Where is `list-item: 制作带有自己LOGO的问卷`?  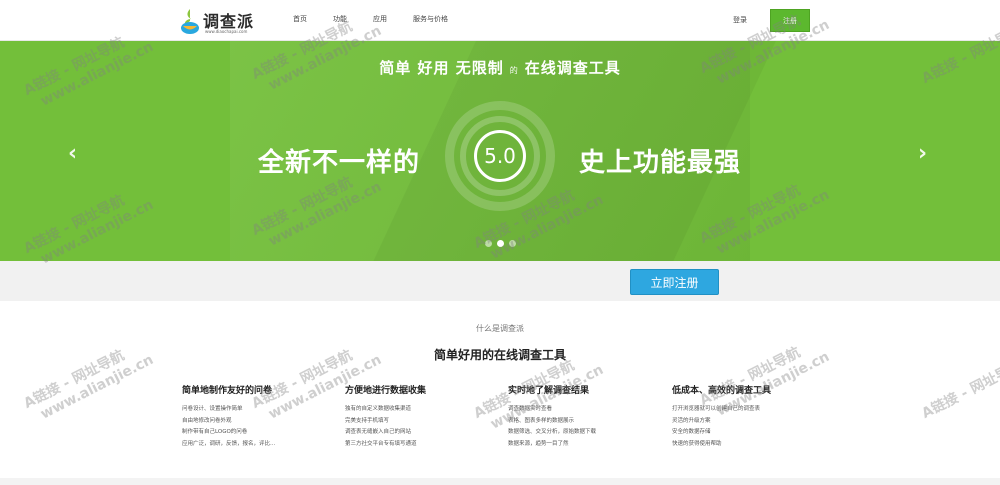
list-item: 制作带有自己LOGO的问卷 is located at coordinates (215, 432).